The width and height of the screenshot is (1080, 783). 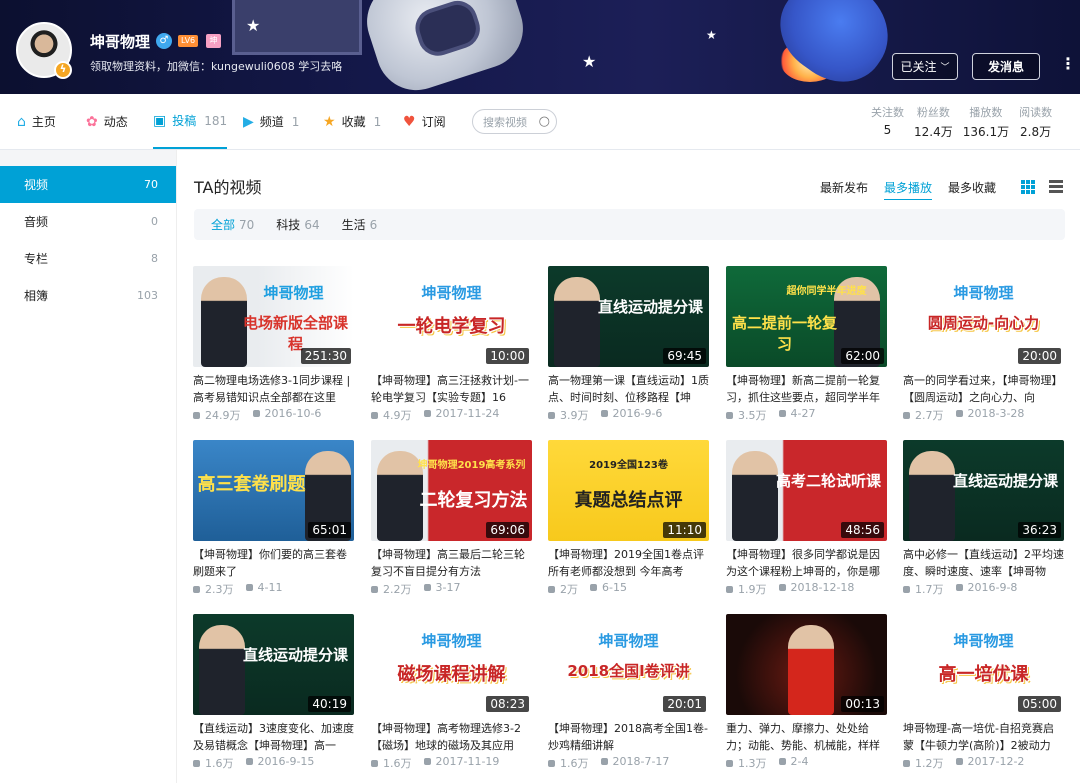 I want to click on sidebar-item-label: 相簿, so click(x=36, y=296).